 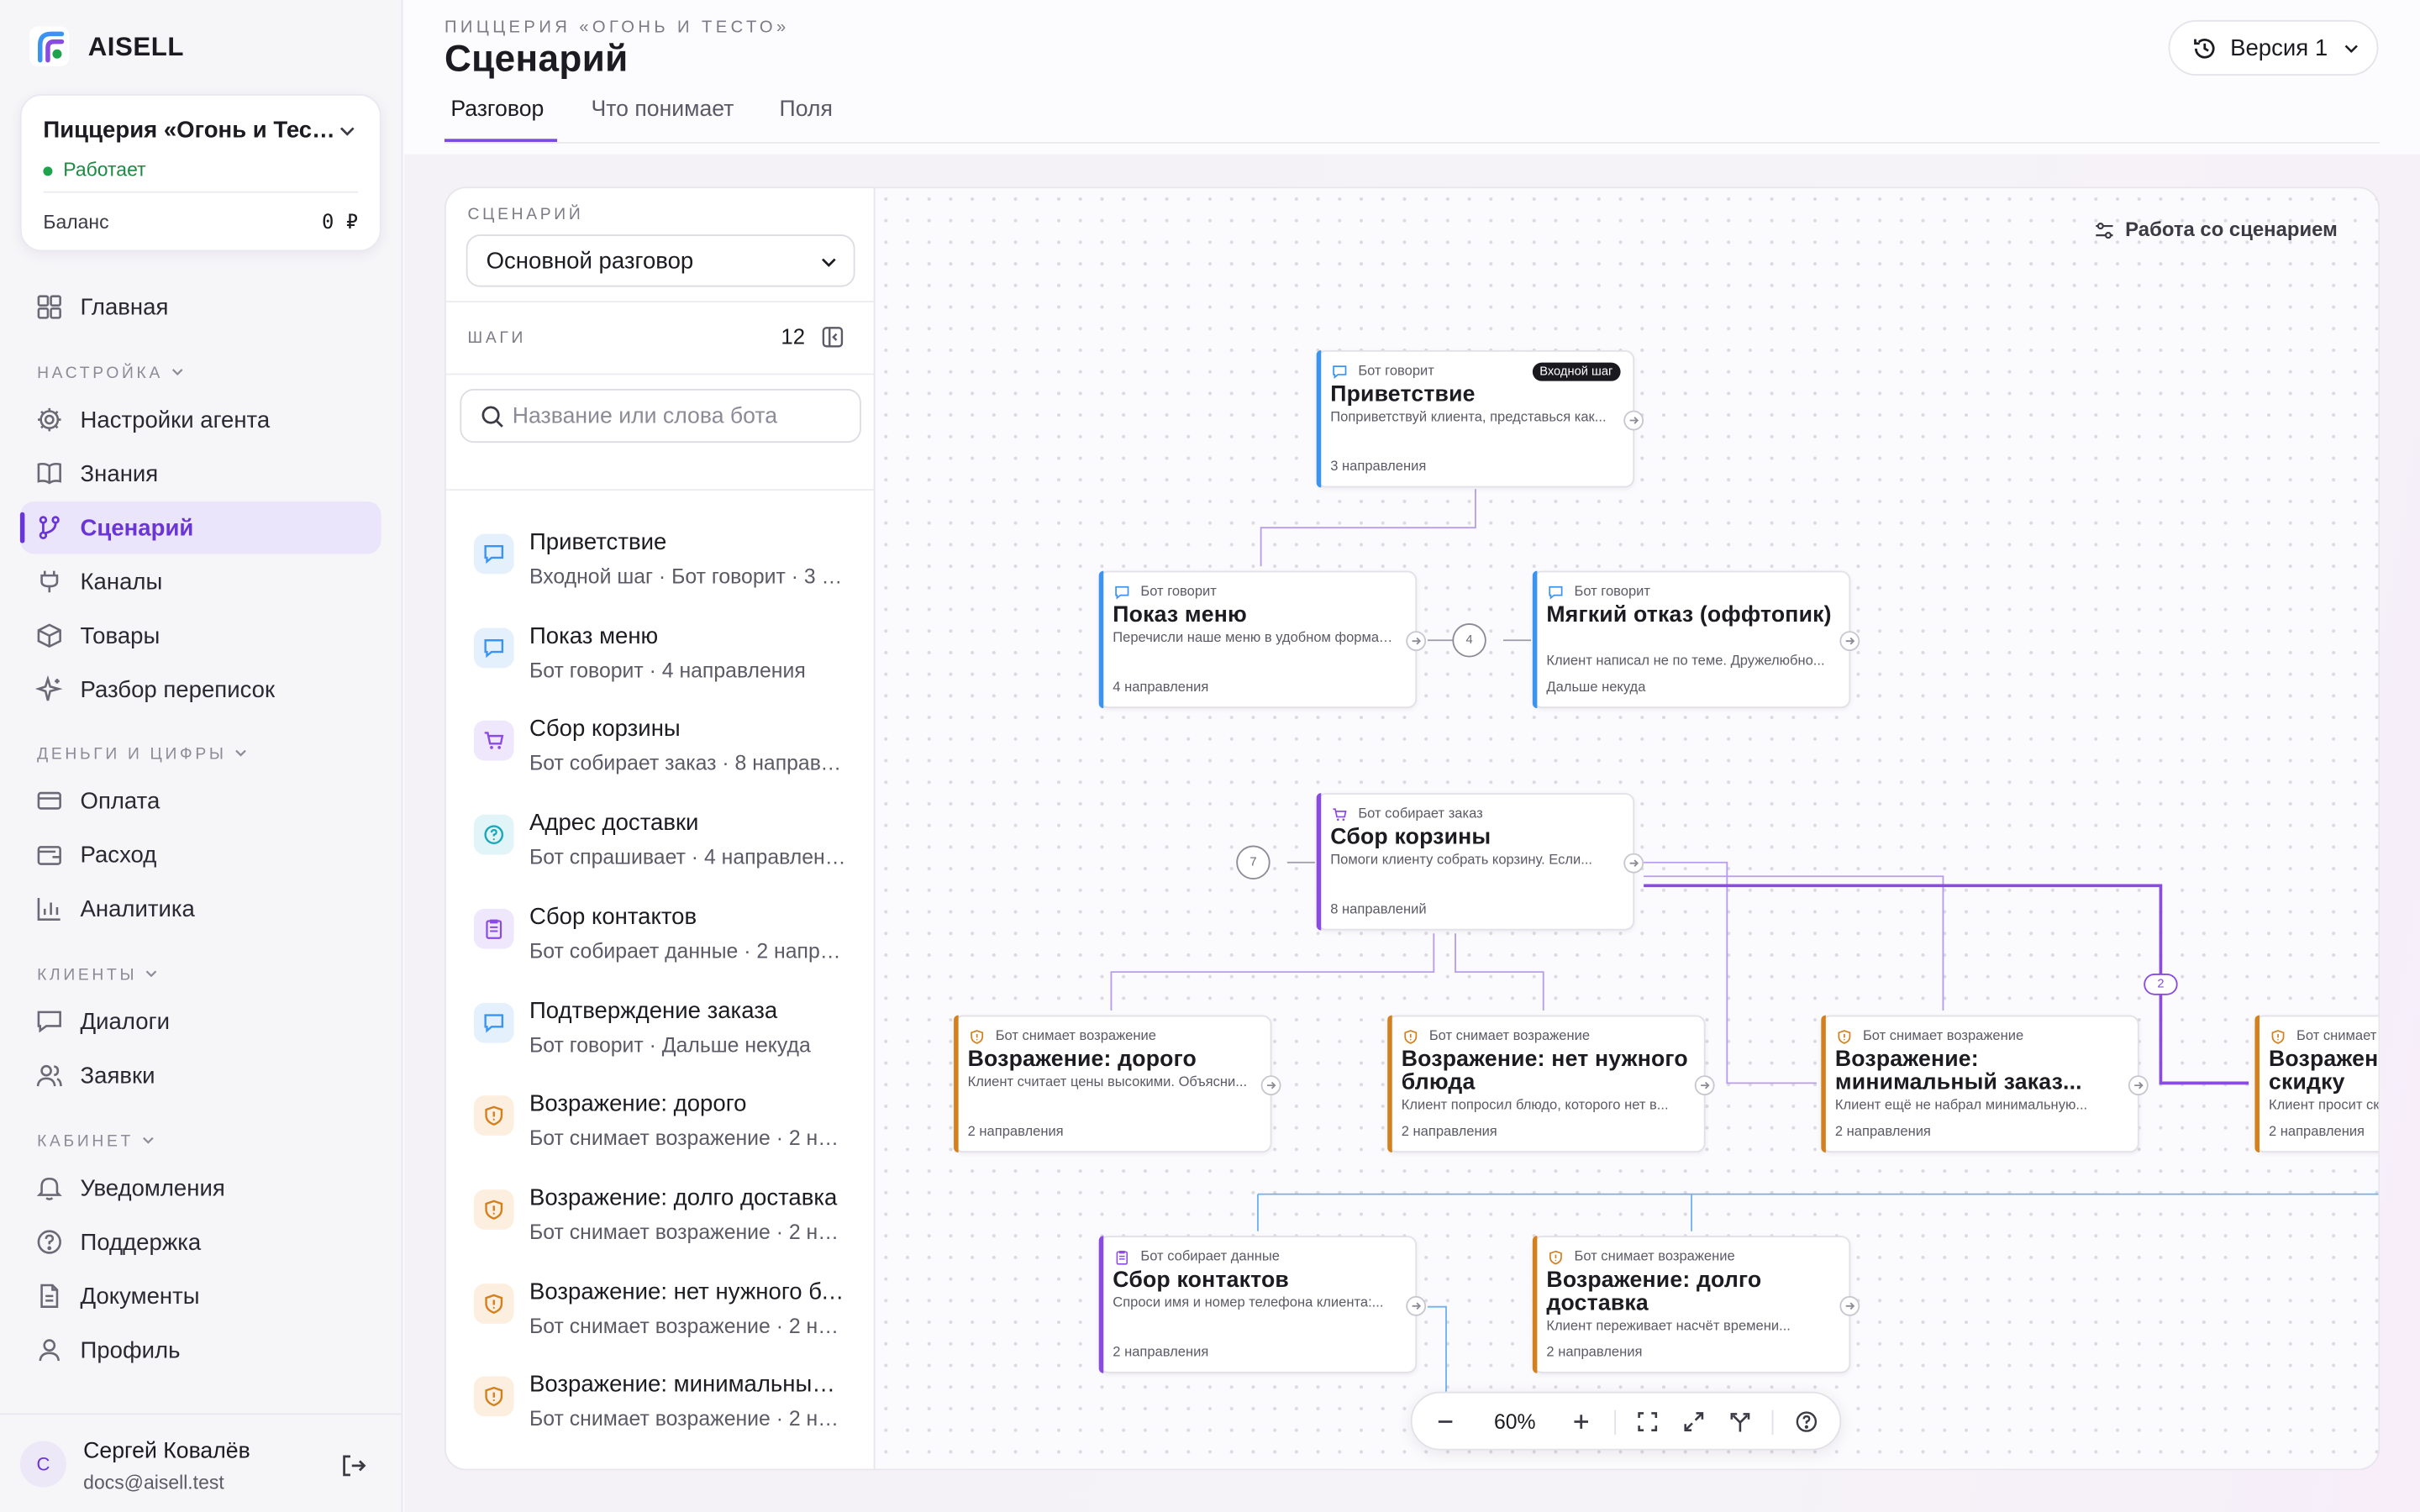 What do you see at coordinates (200, 527) in the screenshot?
I see `nav-scenario: Сценарий` at bounding box center [200, 527].